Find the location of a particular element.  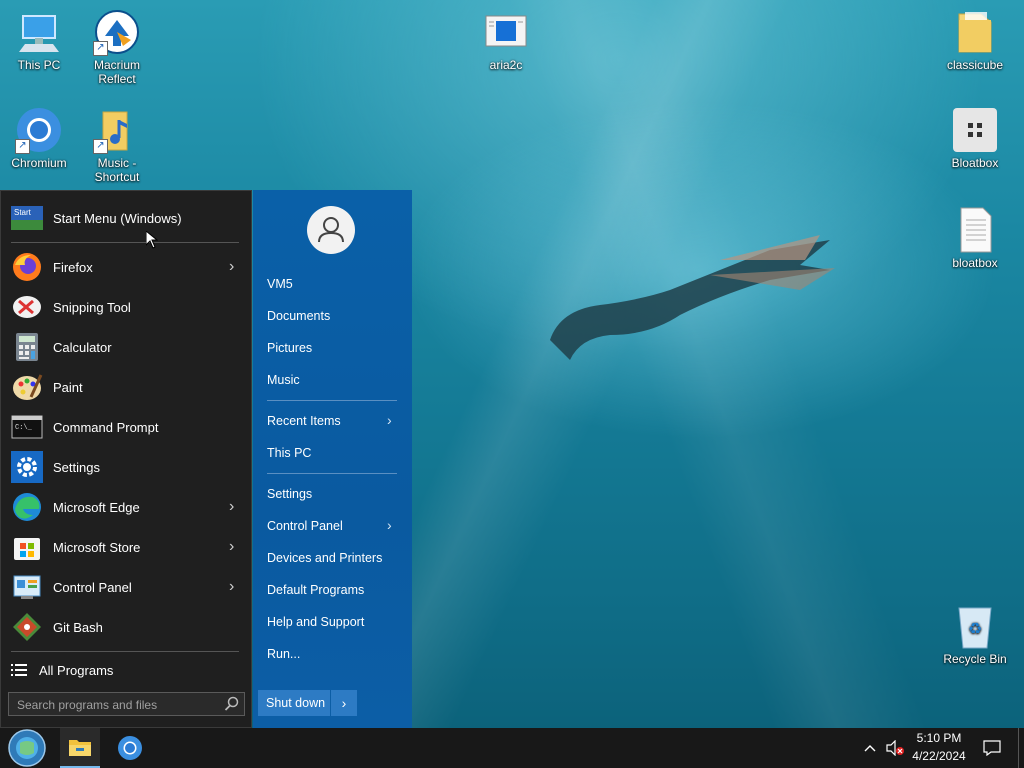

search-box is located at coordinates (126, 704).